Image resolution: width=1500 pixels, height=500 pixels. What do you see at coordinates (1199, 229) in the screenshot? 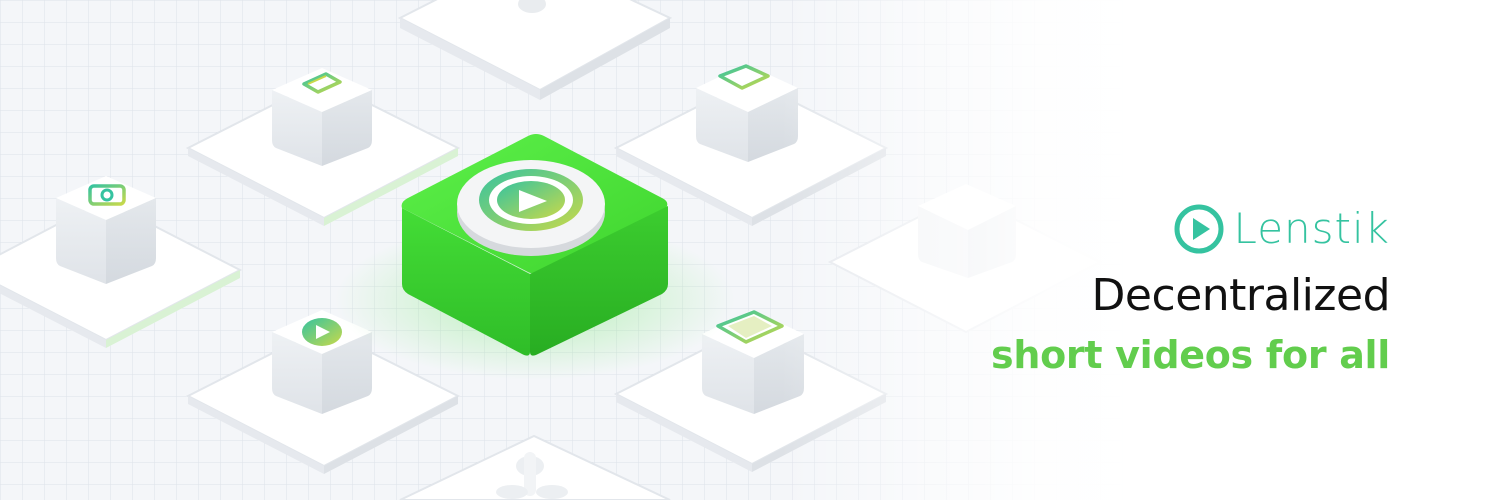
I see `logo-play-icon` at bounding box center [1199, 229].